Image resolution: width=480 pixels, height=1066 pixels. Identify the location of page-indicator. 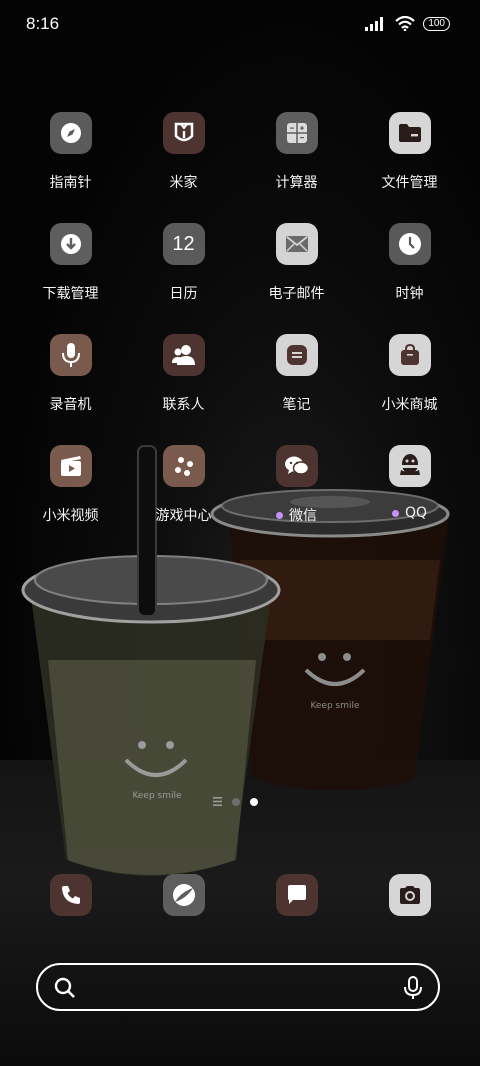
(235, 801).